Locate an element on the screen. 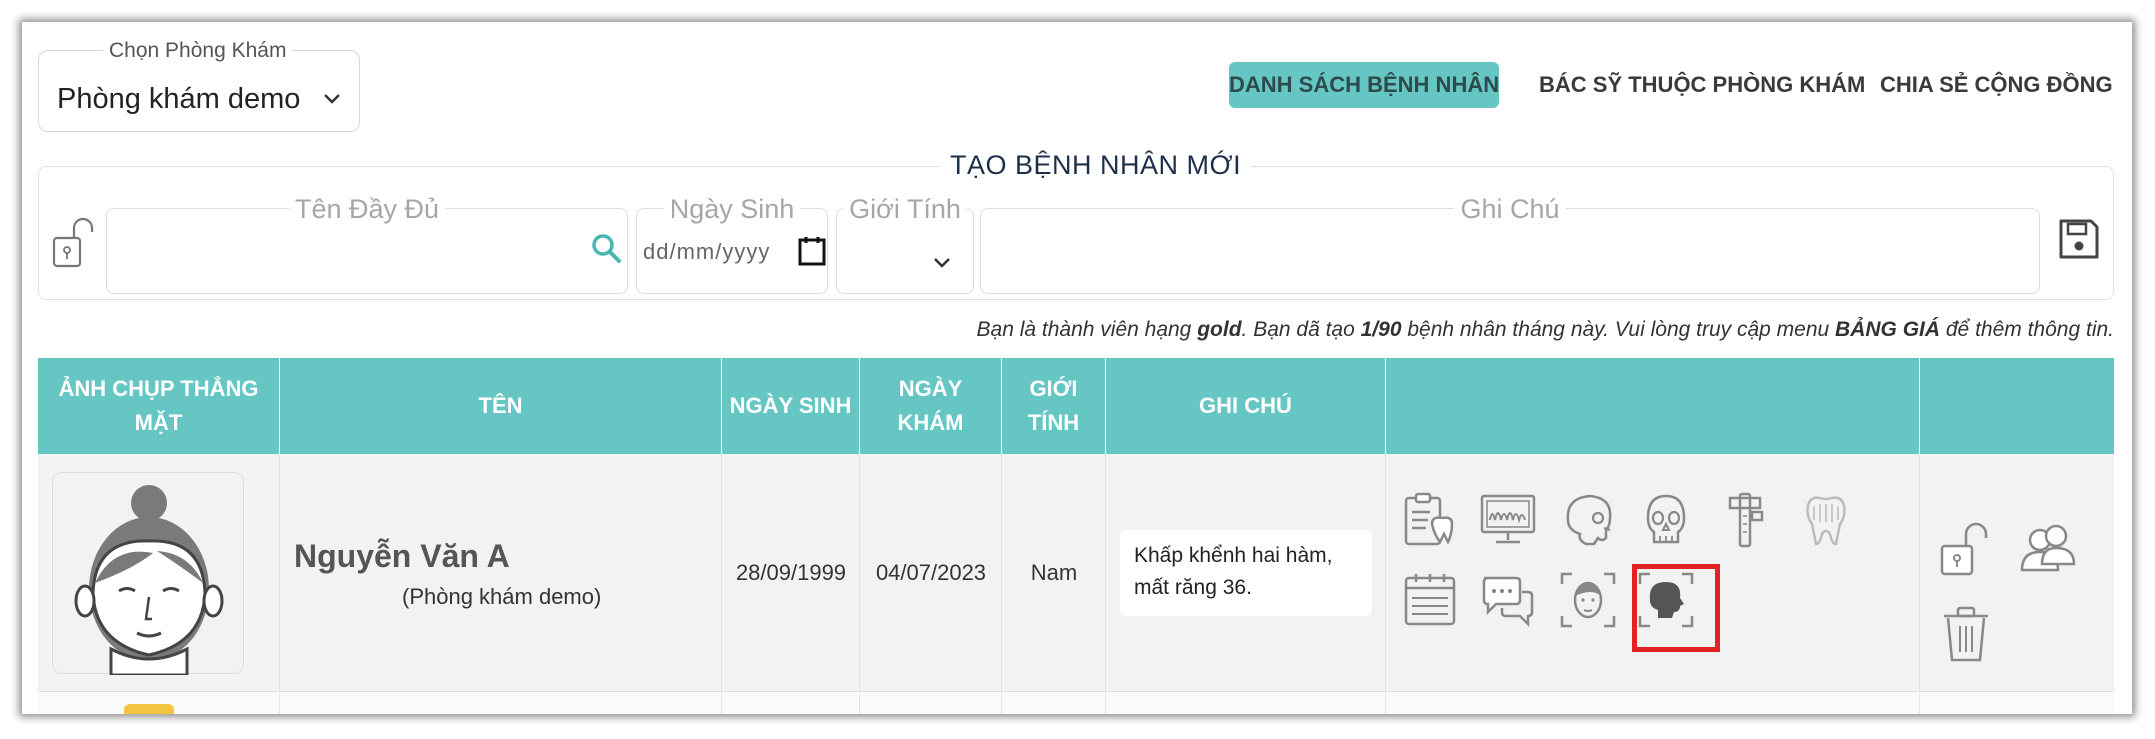 Image resolution: width=2155 pixels, height=739 pixels. col-note: GHI CHÚ is located at coordinates (1246, 406).